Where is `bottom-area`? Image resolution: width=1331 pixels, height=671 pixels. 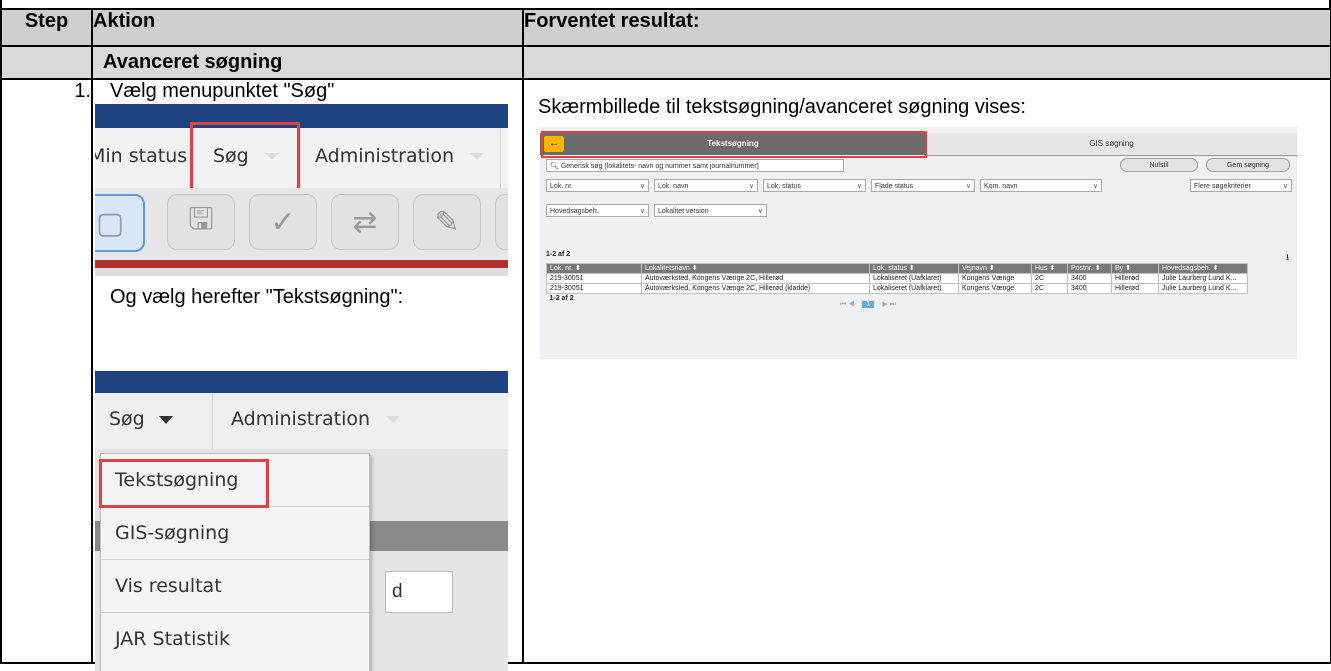
bottom-area is located at coordinates (301, 272).